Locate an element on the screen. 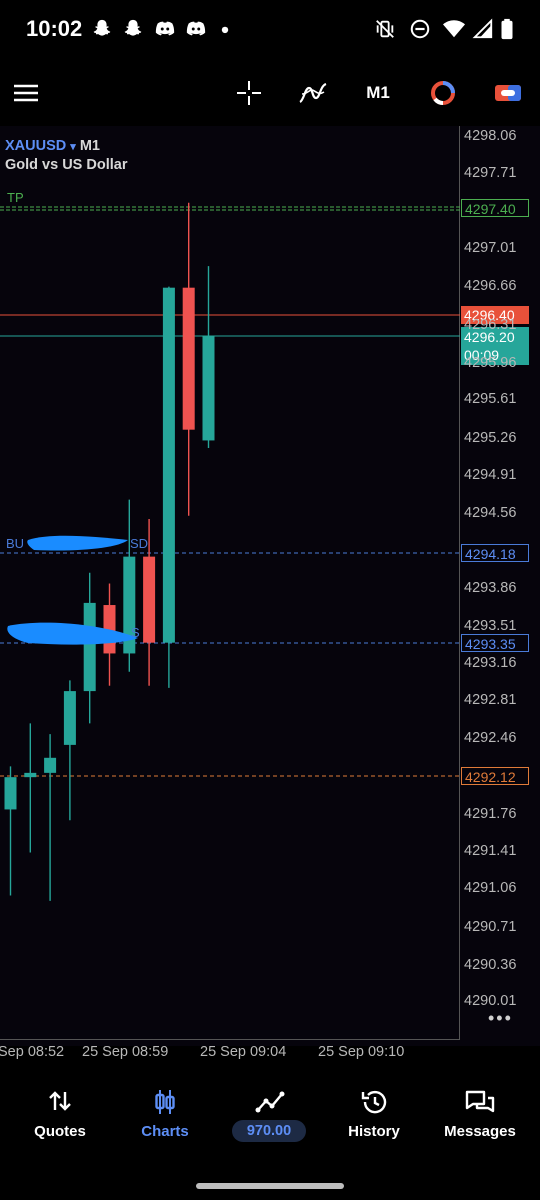 The width and height of the screenshot is (540, 1200). price-axis-label: 4295.61 is located at coordinates (490, 399).